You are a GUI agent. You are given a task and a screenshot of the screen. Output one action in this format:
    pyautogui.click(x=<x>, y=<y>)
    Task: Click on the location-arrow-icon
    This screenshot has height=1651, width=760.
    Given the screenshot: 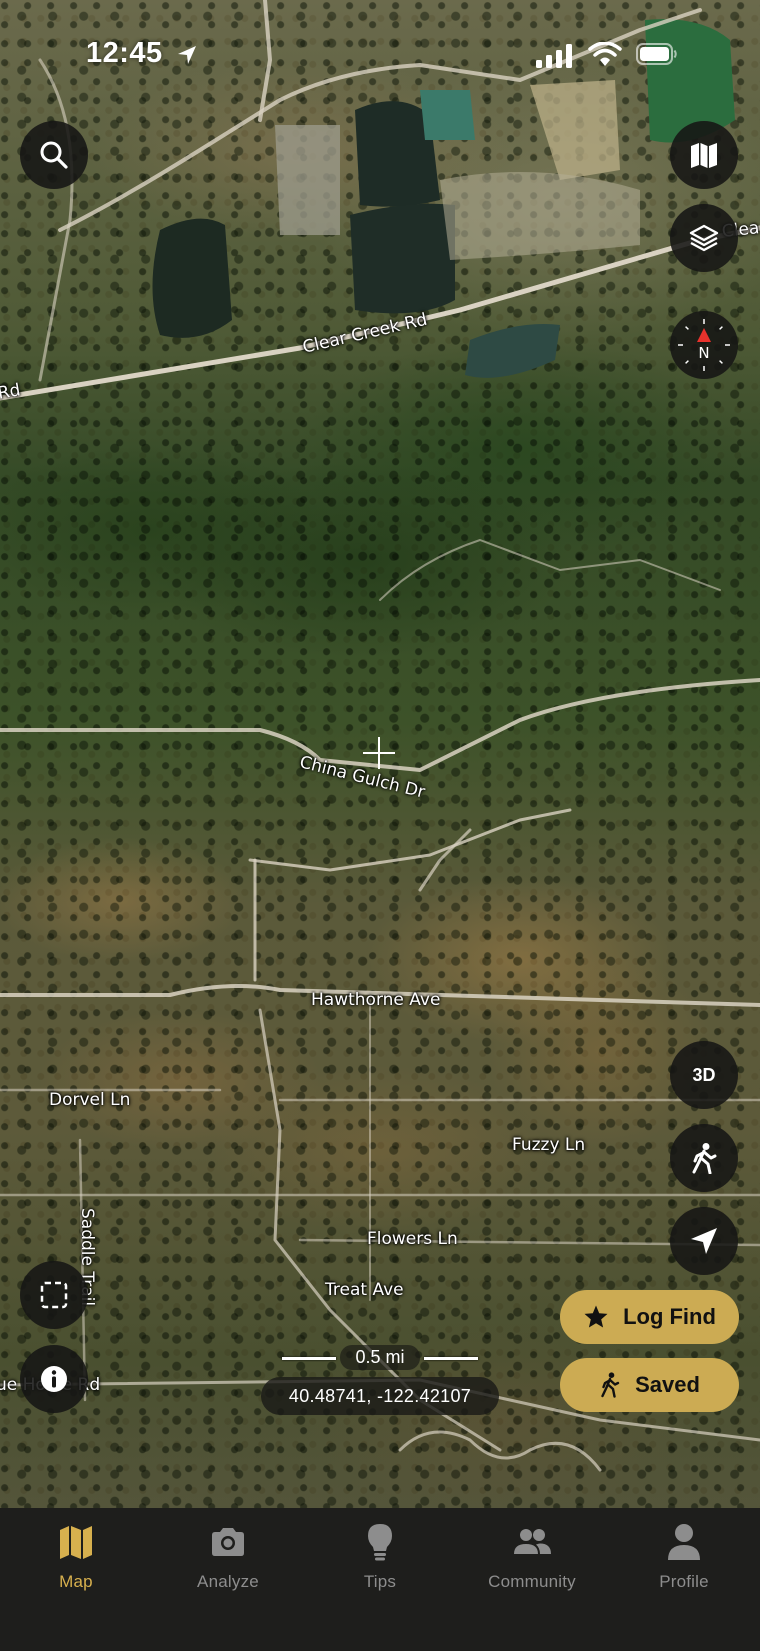 What is the action you would take?
    pyautogui.click(x=704, y=1241)
    